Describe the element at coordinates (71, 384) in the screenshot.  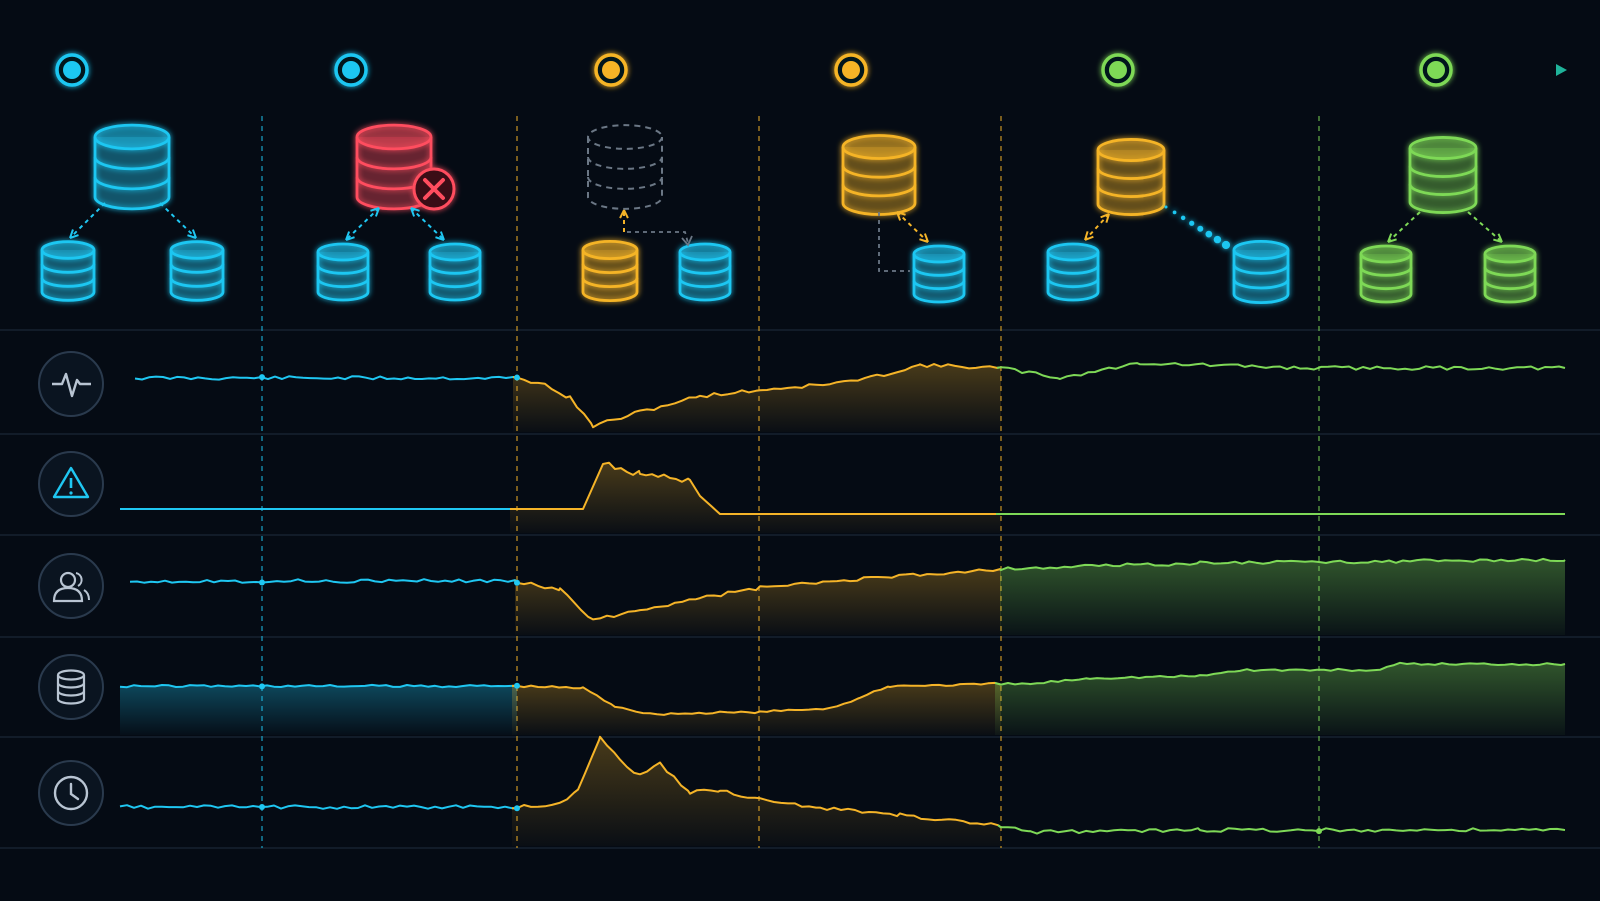
I see `heartbeat-icon` at that location.